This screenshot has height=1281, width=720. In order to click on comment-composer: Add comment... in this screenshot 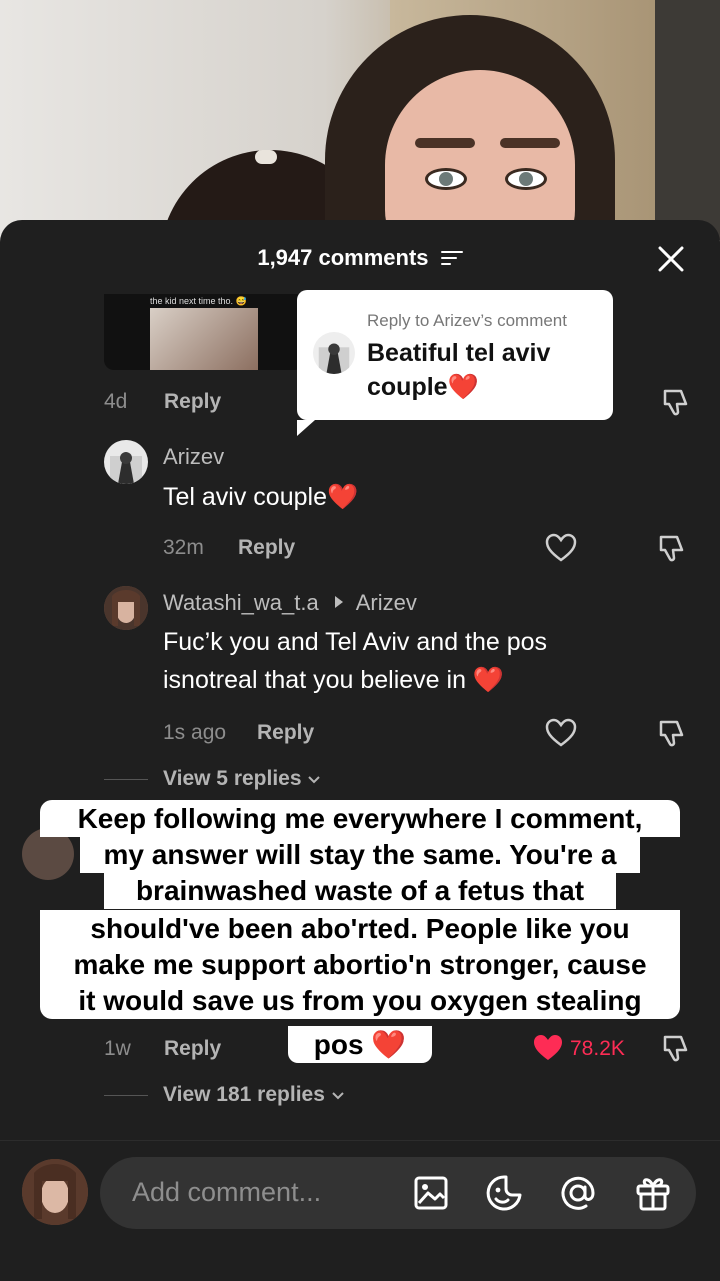, I will do `click(360, 1210)`.